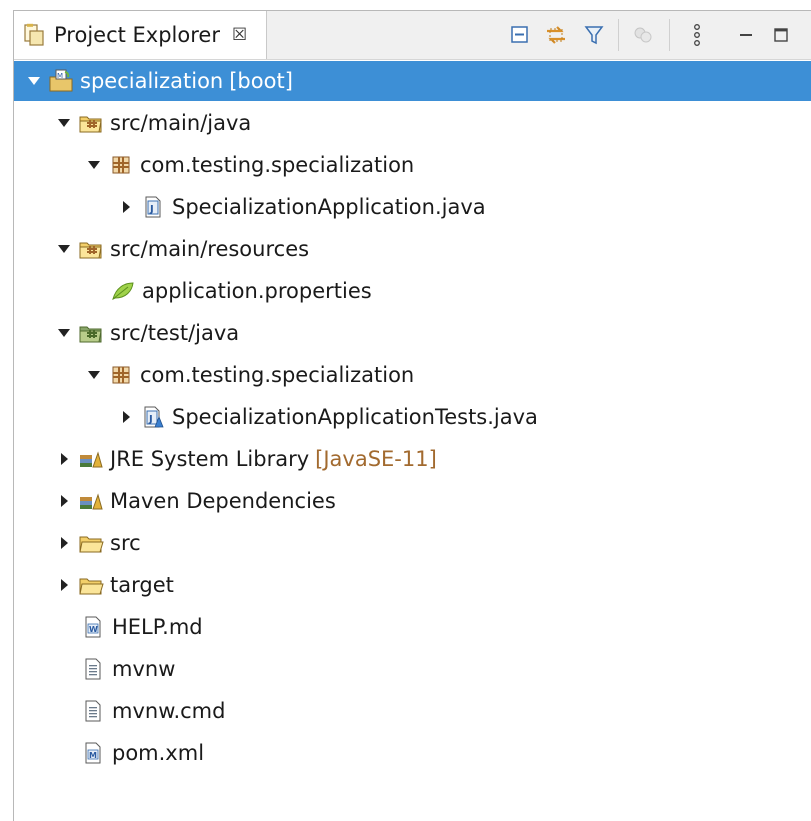 Image resolution: width=811 pixels, height=821 pixels. What do you see at coordinates (643, 35) in the screenshot?
I see `disabled-action-icon` at bounding box center [643, 35].